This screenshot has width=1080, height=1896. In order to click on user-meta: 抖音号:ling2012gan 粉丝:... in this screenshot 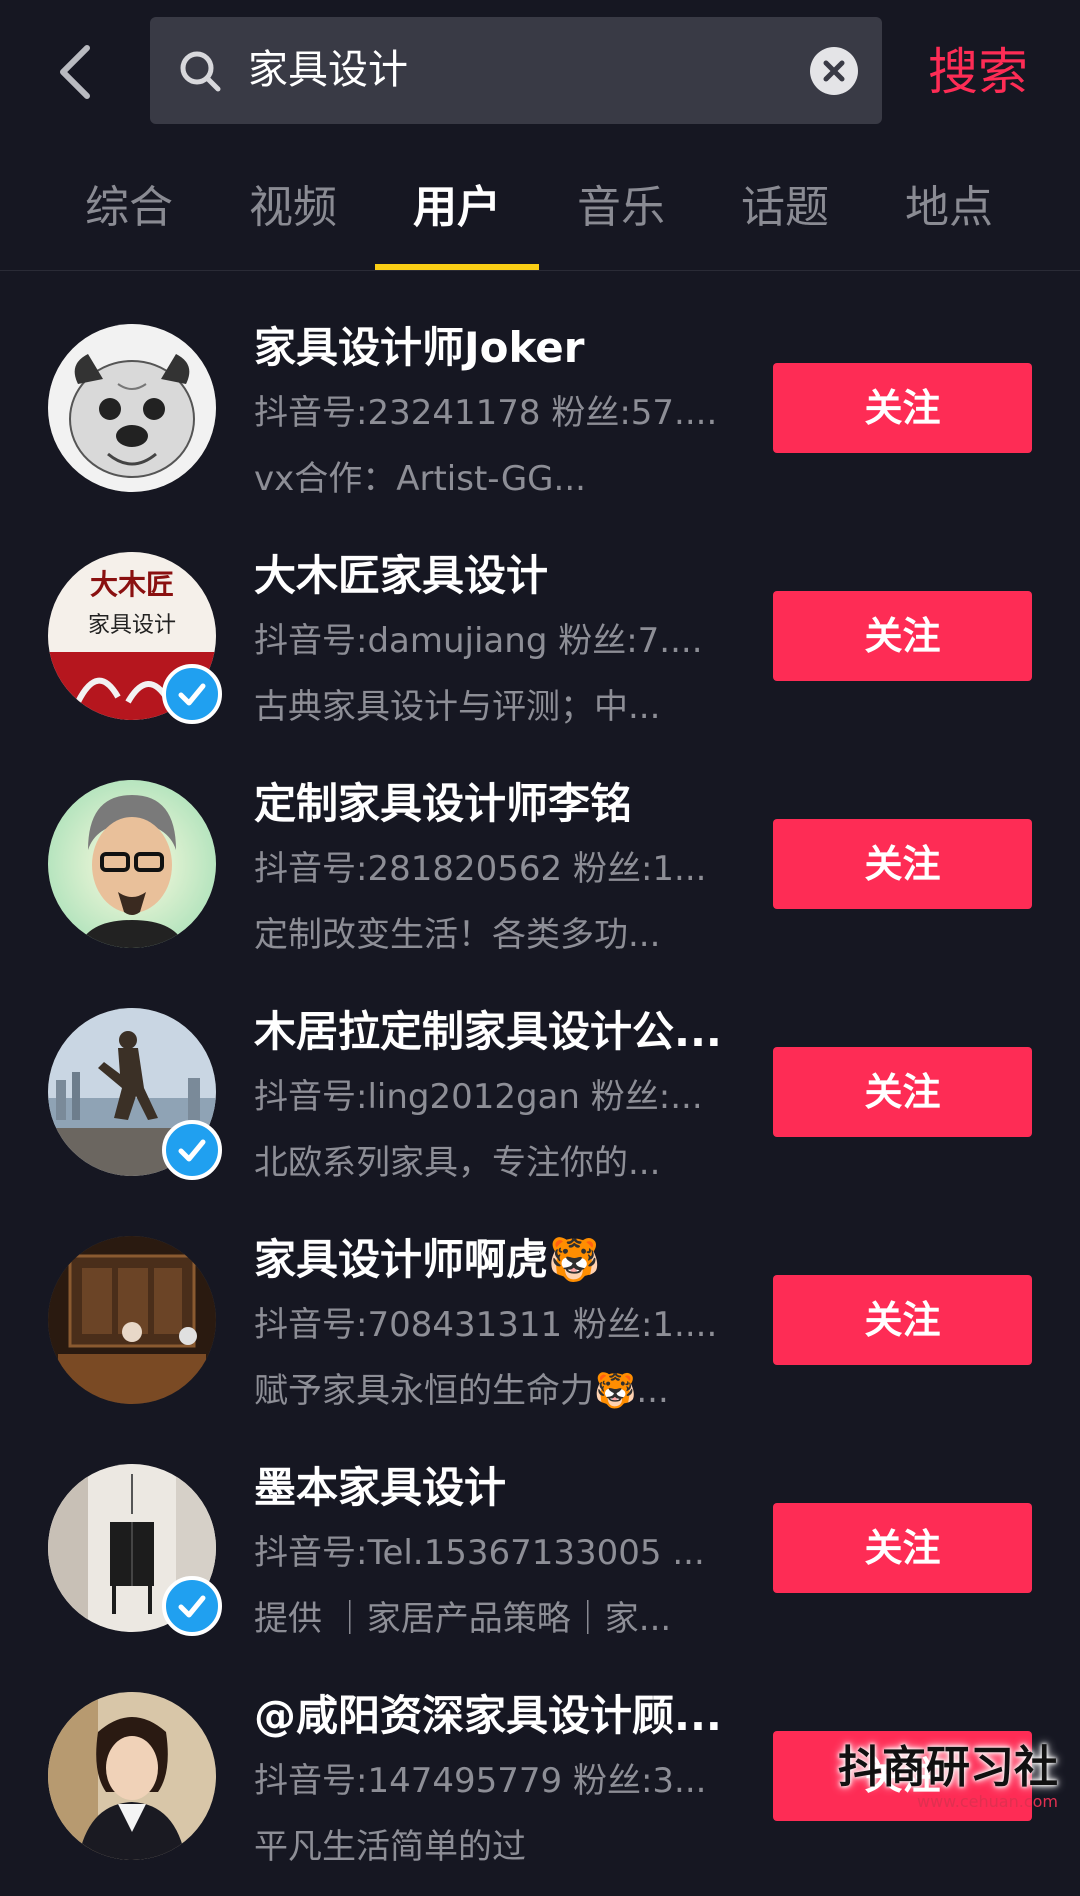, I will do `click(494, 1097)`.